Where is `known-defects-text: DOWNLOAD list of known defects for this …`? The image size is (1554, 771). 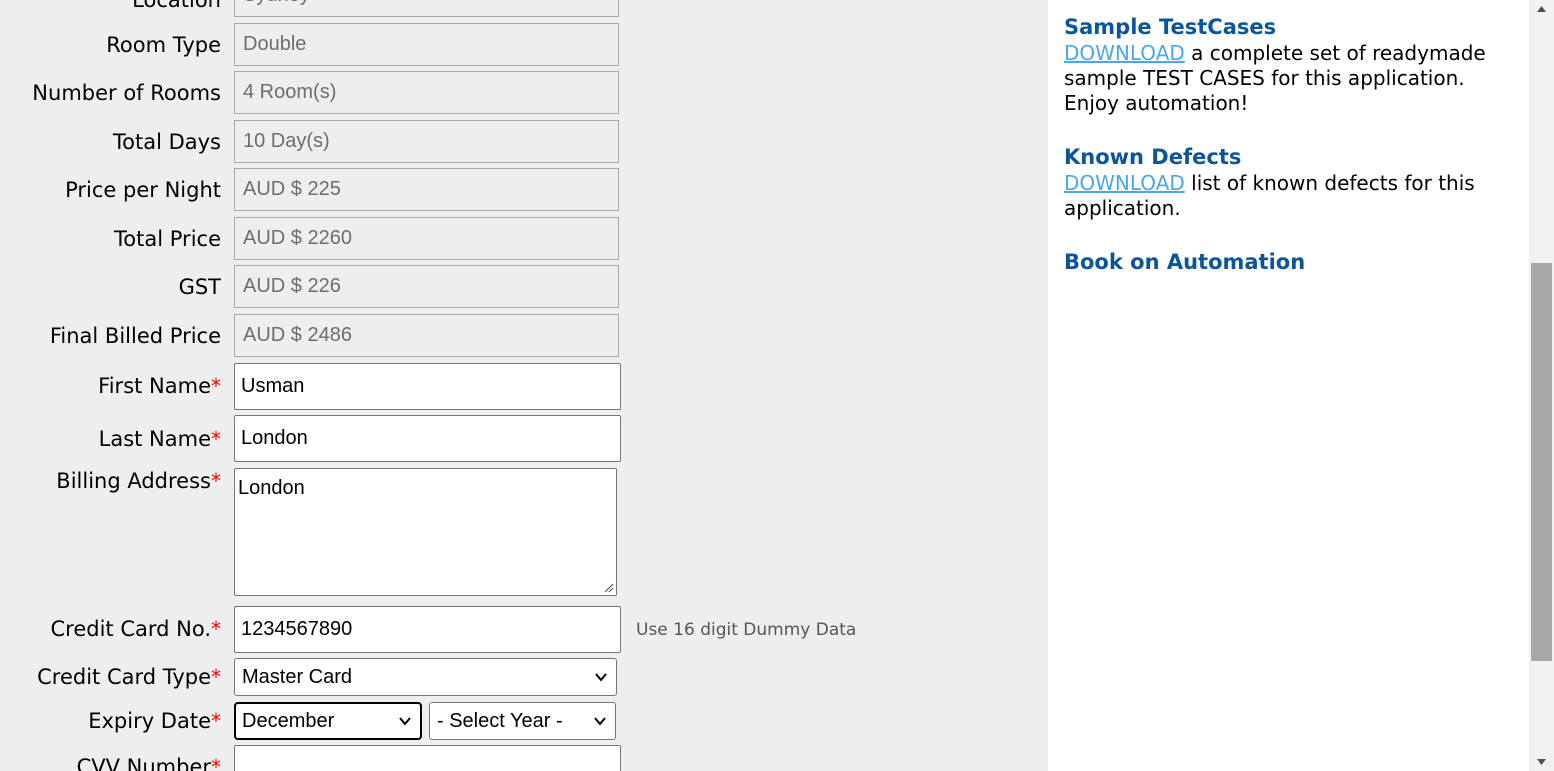
known-defects-text: DOWNLOAD list of known defects for this … is located at coordinates (1291, 196).